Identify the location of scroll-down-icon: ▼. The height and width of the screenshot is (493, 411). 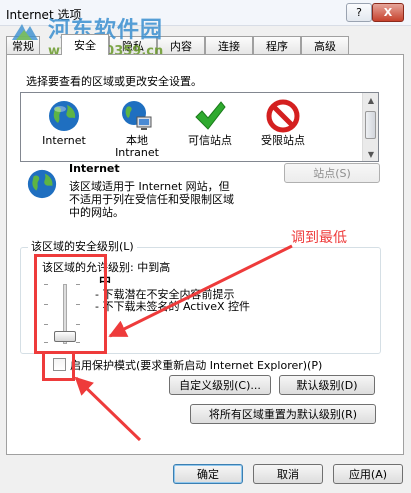
(371, 154).